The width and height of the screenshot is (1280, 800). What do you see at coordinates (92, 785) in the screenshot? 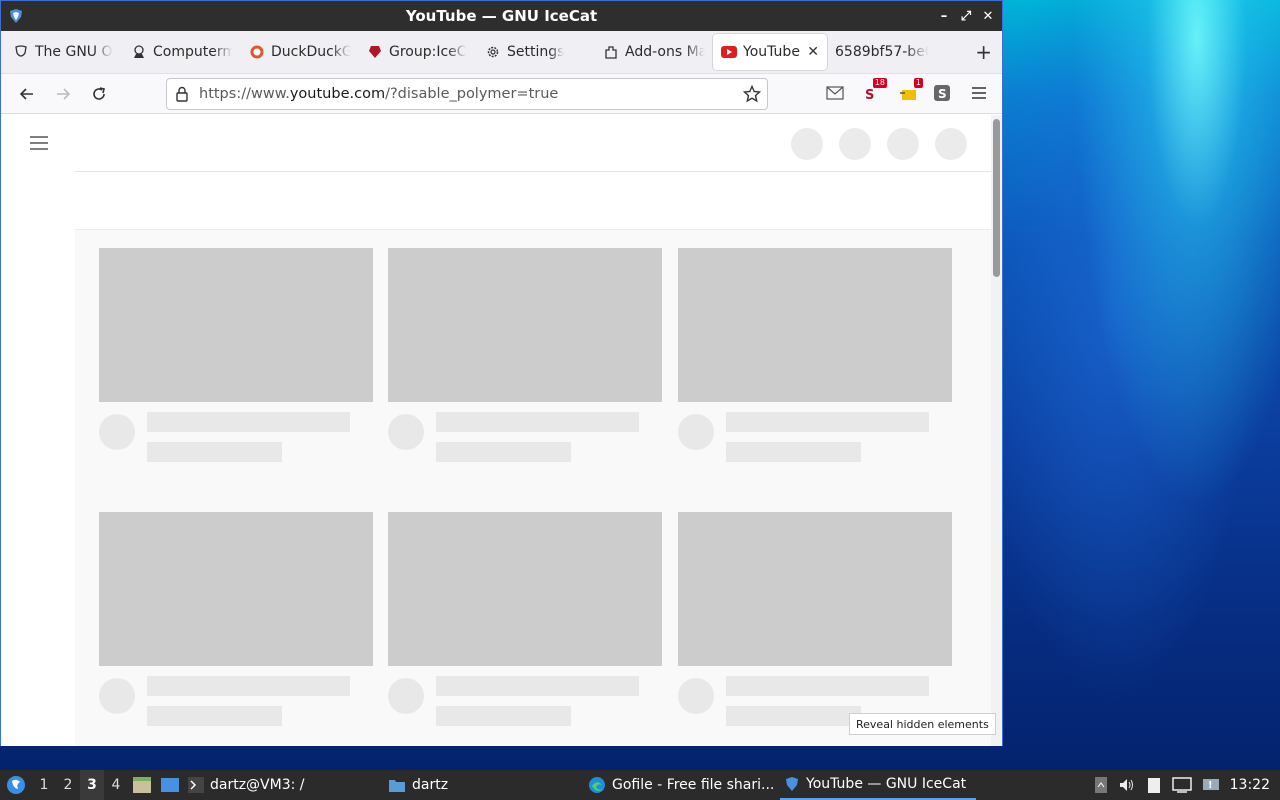
I see `workspace-3: 3` at bounding box center [92, 785].